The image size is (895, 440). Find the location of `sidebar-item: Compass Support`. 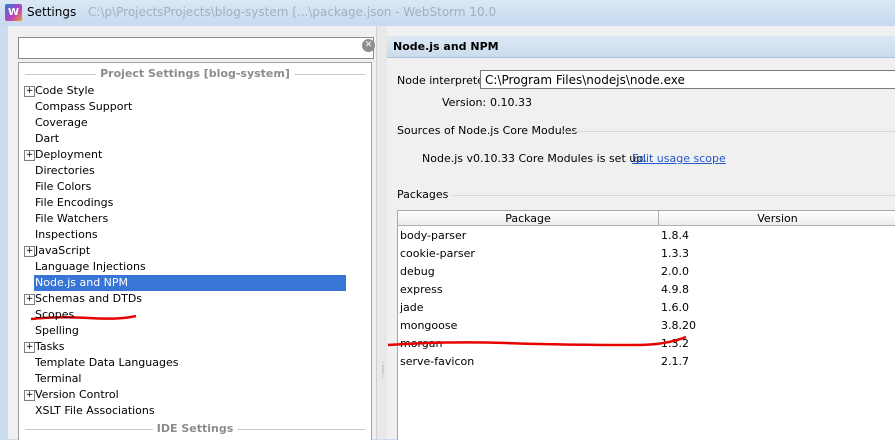

sidebar-item: Compass Support is located at coordinates (84, 107).